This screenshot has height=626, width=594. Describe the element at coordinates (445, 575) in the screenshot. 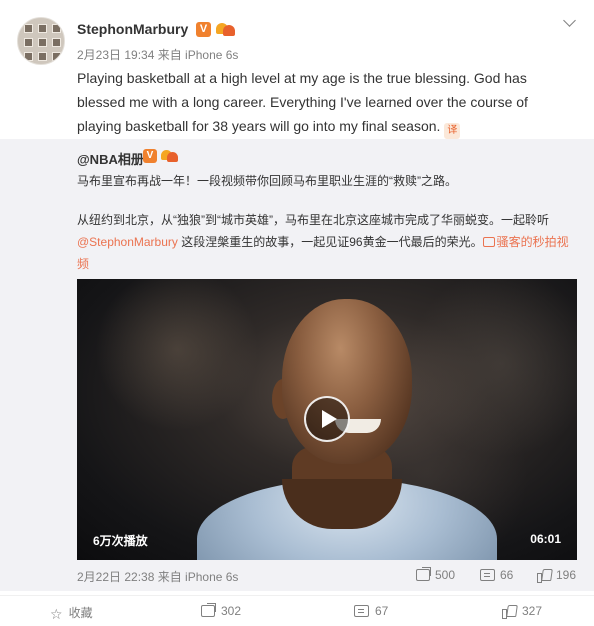

I see `repost-share-count: 500` at that location.